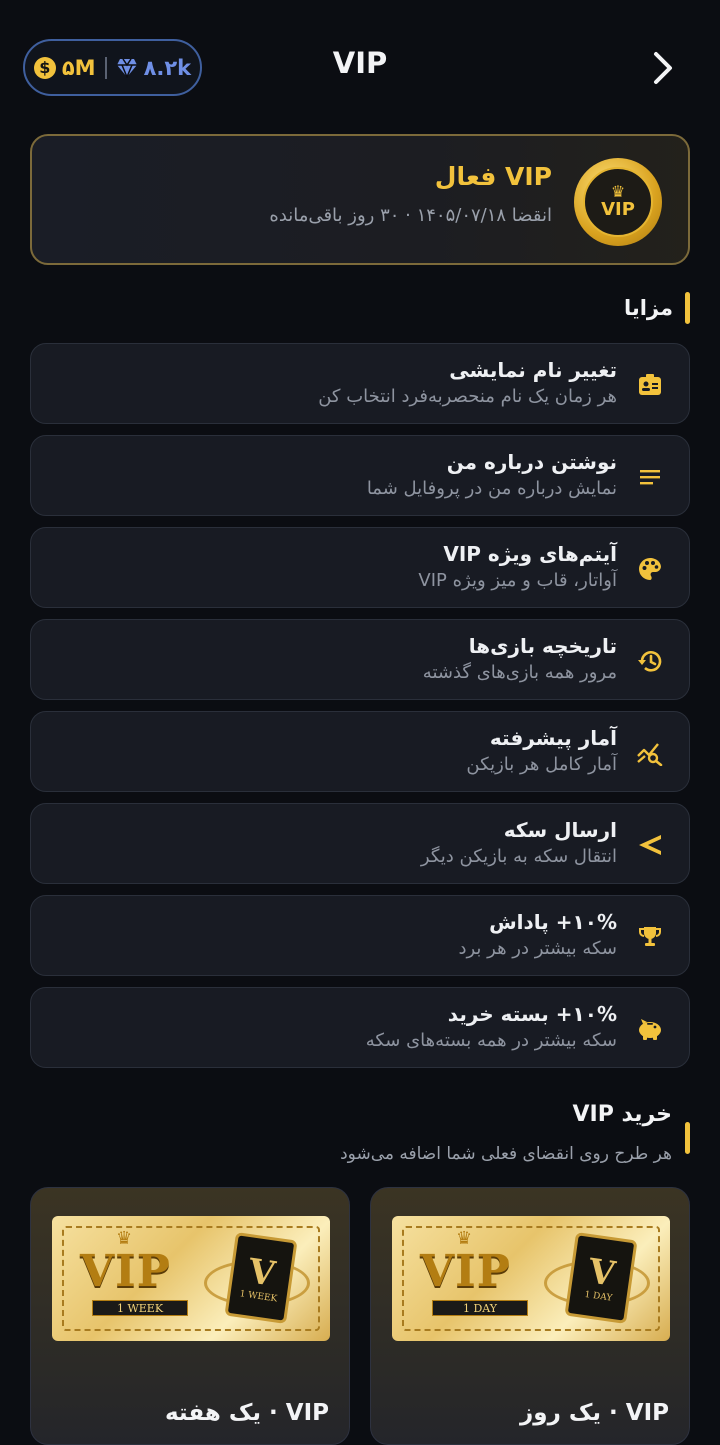  What do you see at coordinates (622, 1114) in the screenshot?
I see `buy-vip-title: خرید VIP` at bounding box center [622, 1114].